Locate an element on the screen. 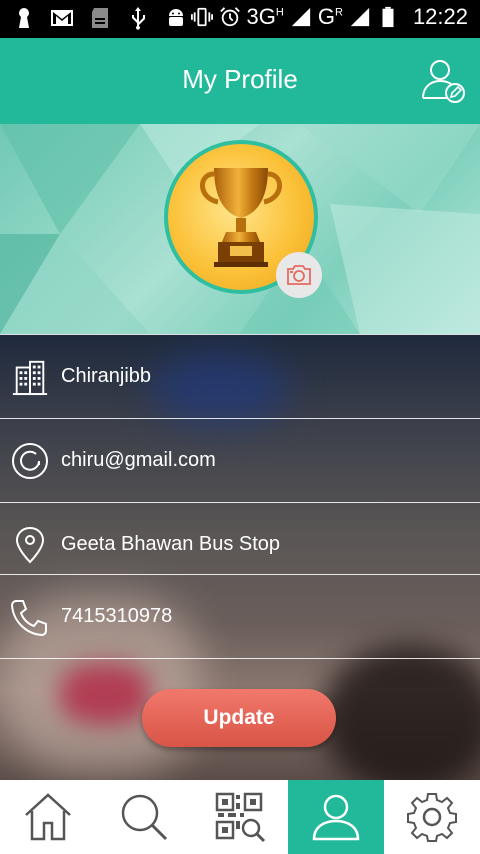 Image resolution: width=480 pixels, height=854 pixels. address-value: Geeta Bhawan Bus Stop is located at coordinates (171, 544).